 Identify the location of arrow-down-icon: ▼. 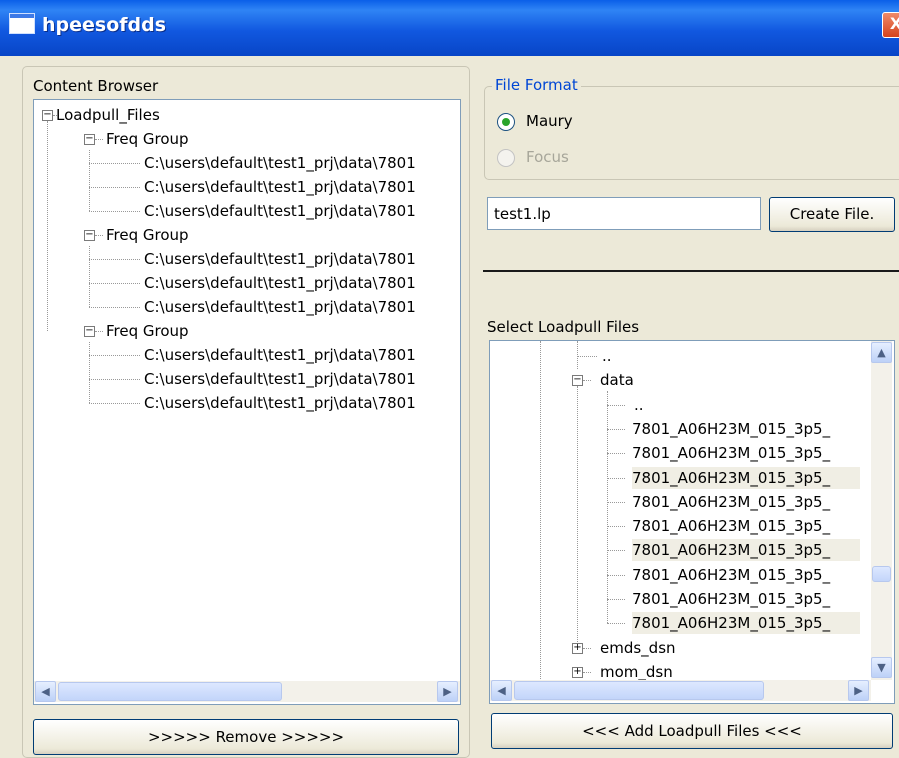
(881, 667).